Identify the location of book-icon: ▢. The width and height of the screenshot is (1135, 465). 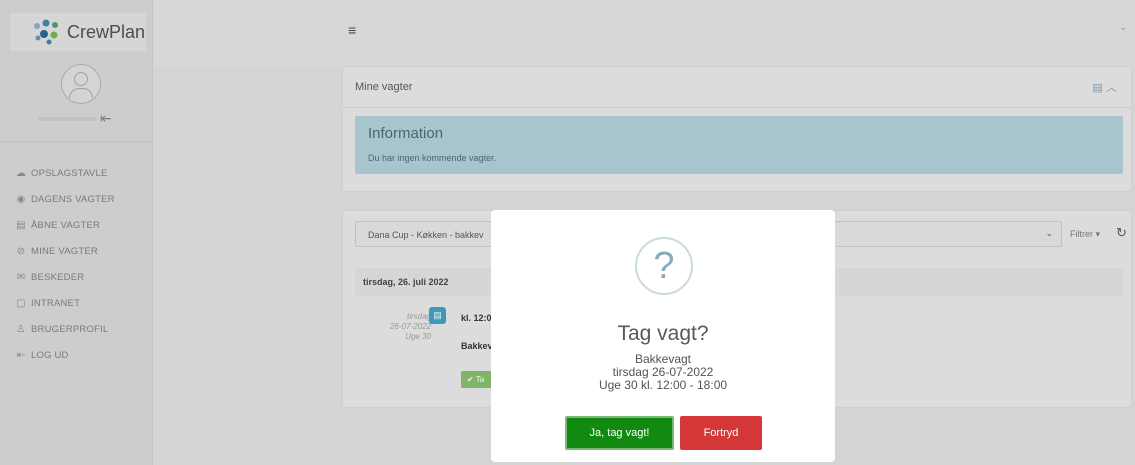
(21, 303).